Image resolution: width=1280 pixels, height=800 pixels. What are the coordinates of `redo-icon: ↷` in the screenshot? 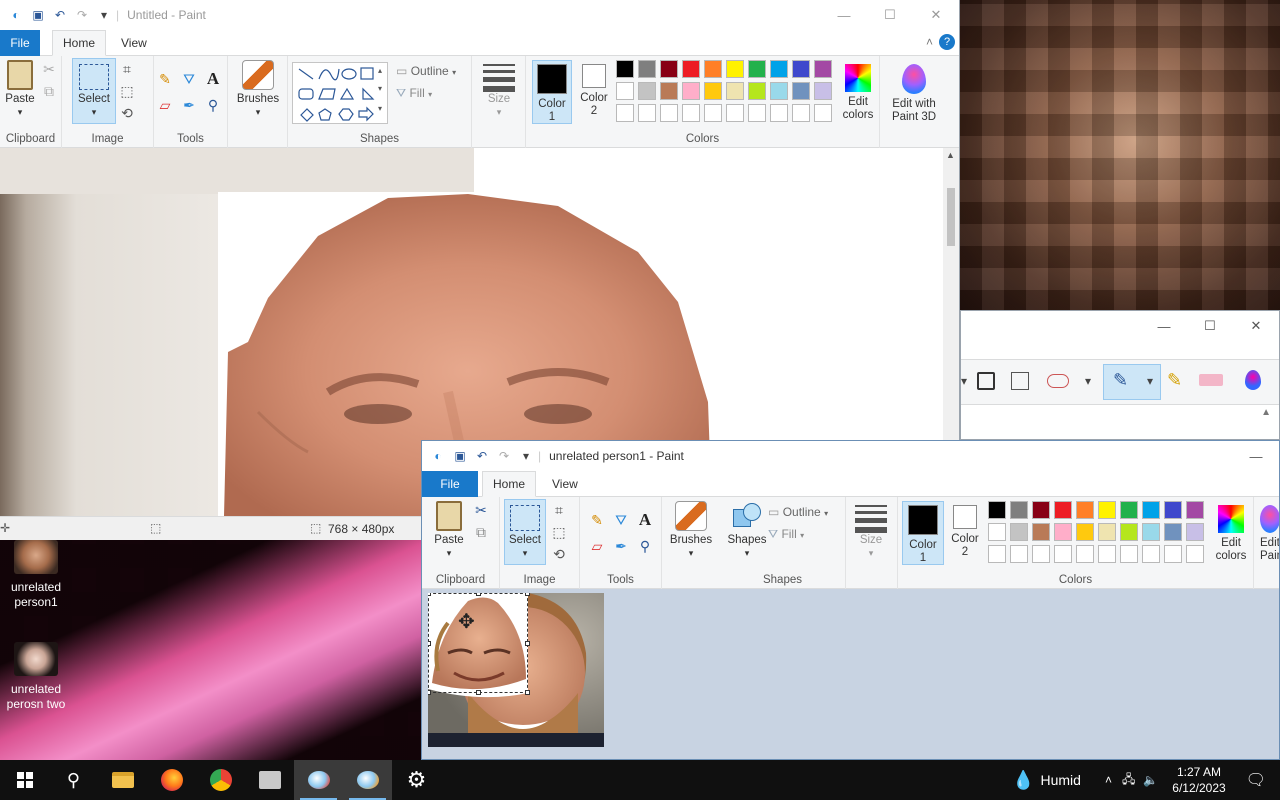 It's located at (504, 456).